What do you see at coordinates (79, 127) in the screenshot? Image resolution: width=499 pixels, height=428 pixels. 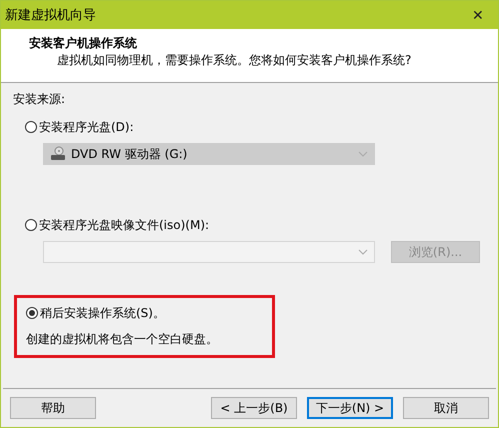 I see `radio-option: 安装程序光盘(D):` at bounding box center [79, 127].